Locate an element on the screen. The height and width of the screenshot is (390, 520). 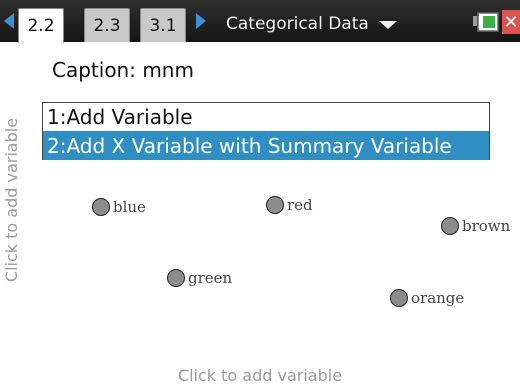
left-arrow-icon is located at coordinates (9, 21).